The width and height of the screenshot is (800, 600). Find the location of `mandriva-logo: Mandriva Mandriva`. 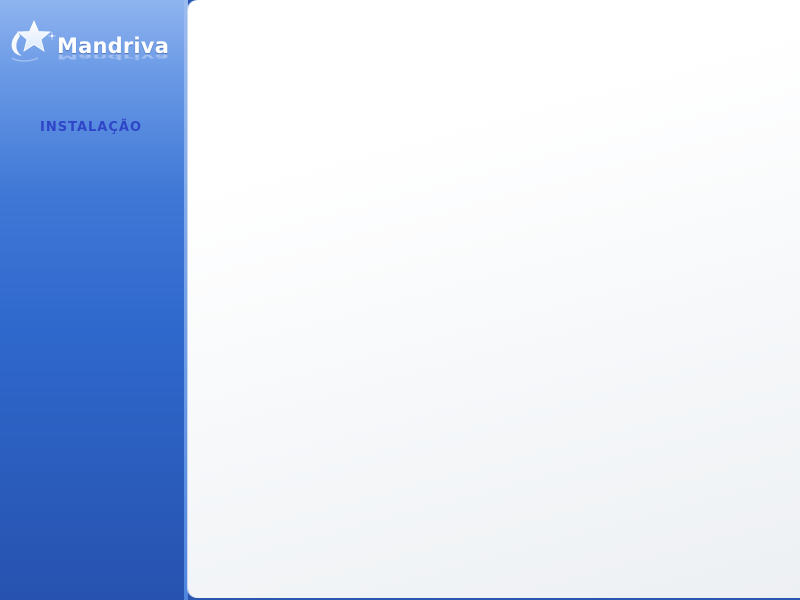

mandriva-logo: Mandriva Mandriva is located at coordinates (90, 45).